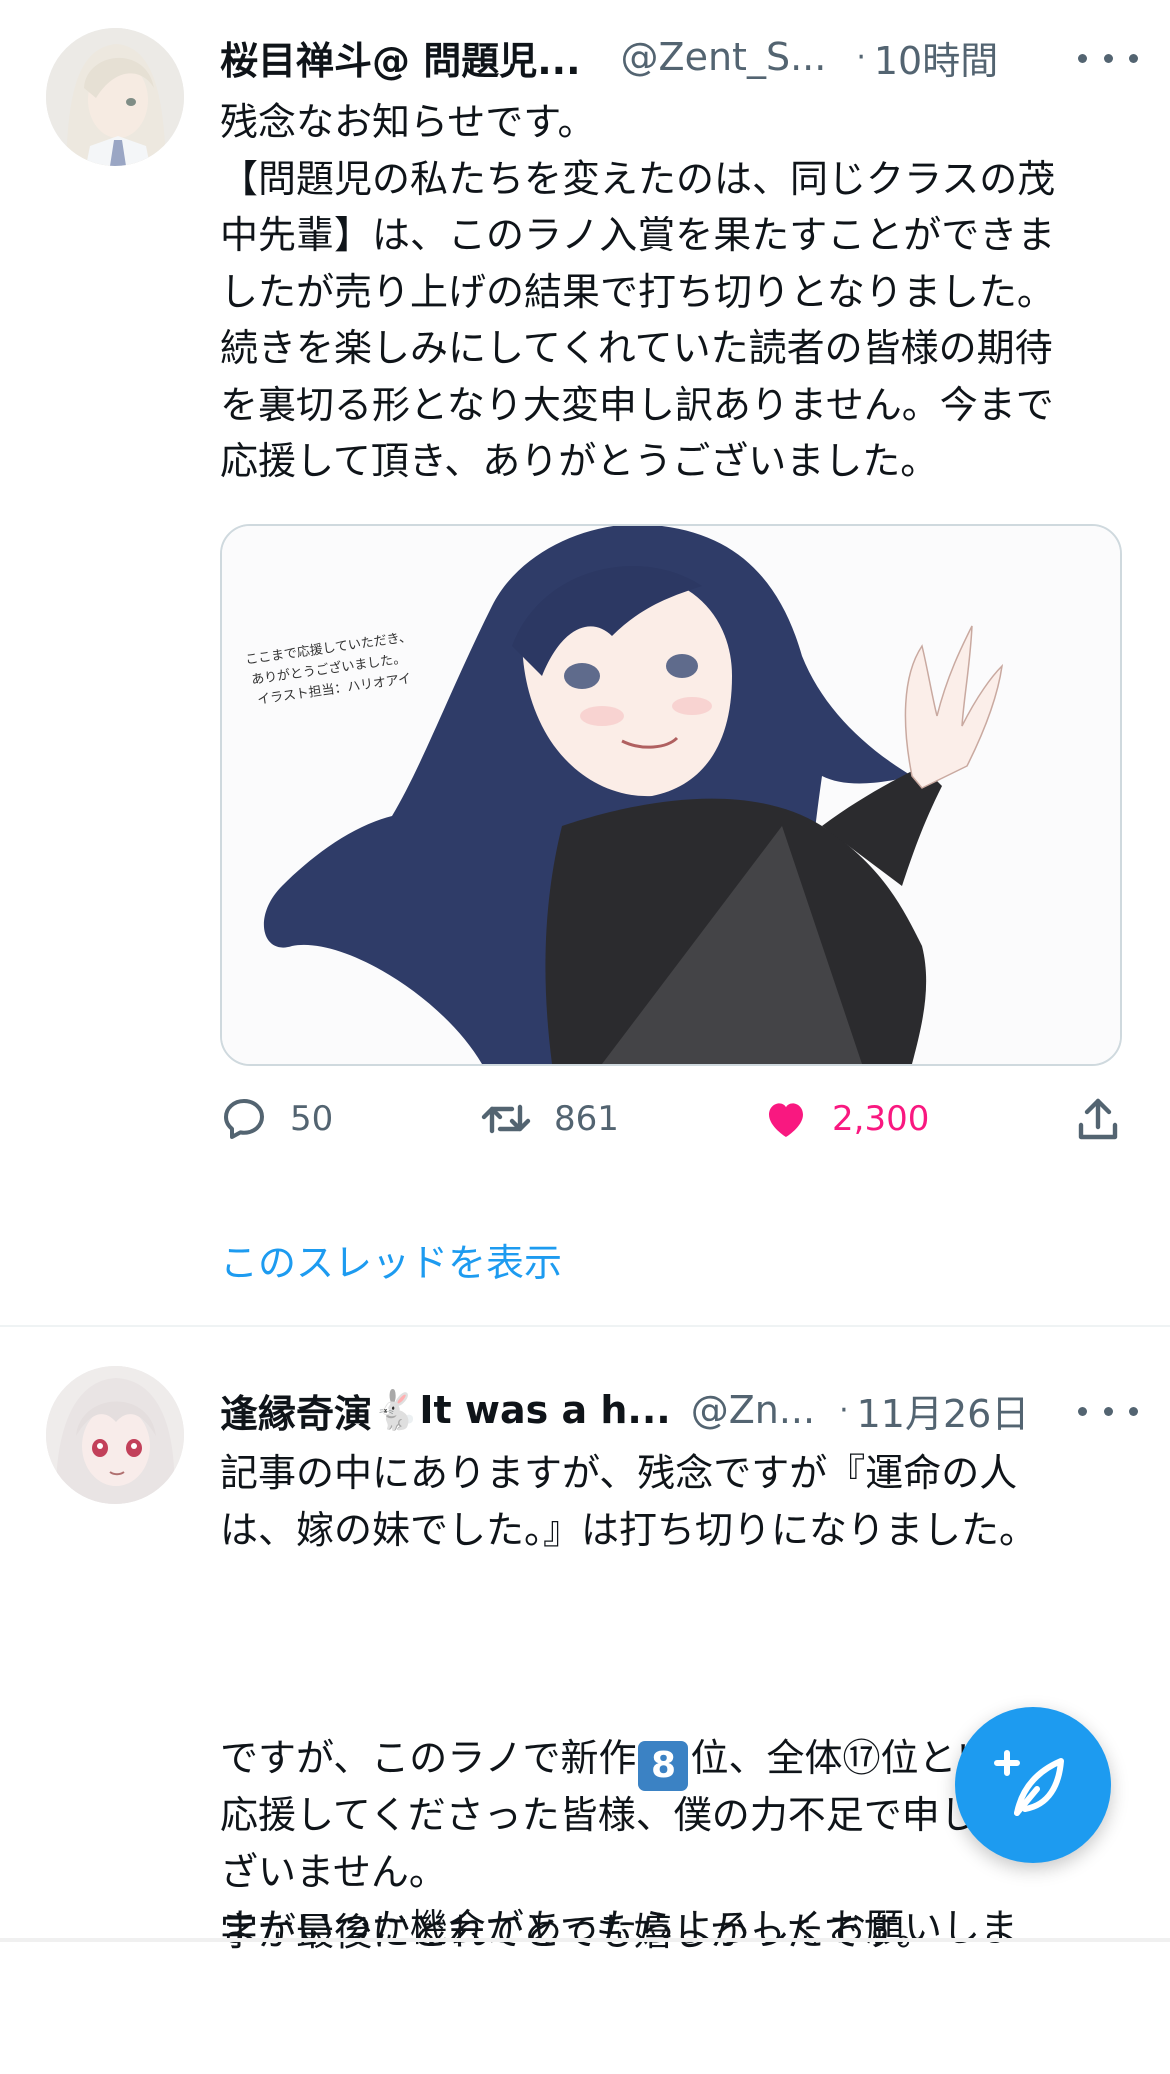 Image resolution: width=1170 pixels, height=2074 pixels. I want to click on tweet-header: 桜目禅斗@ 問題児... @Zent_S... · 10時間, so click(609, 57).